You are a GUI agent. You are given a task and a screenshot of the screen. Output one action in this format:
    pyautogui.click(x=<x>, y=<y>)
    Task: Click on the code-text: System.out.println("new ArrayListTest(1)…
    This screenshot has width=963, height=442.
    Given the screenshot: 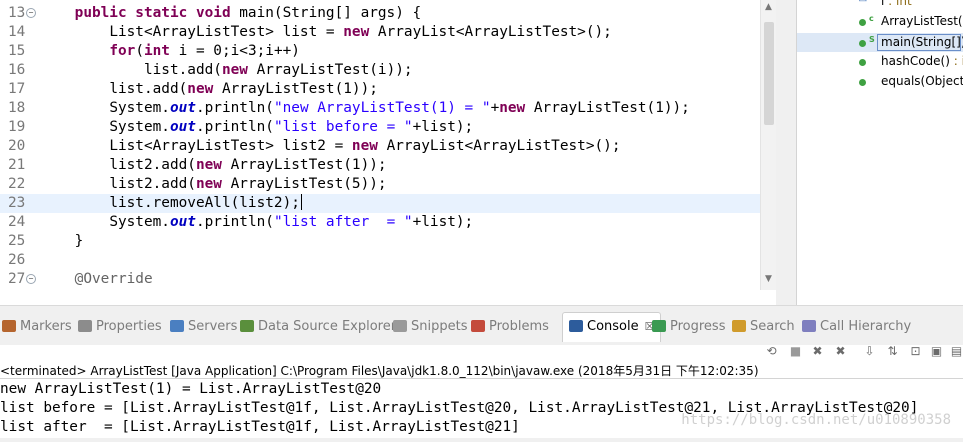 What is the action you would take?
    pyautogui.click(x=365, y=108)
    